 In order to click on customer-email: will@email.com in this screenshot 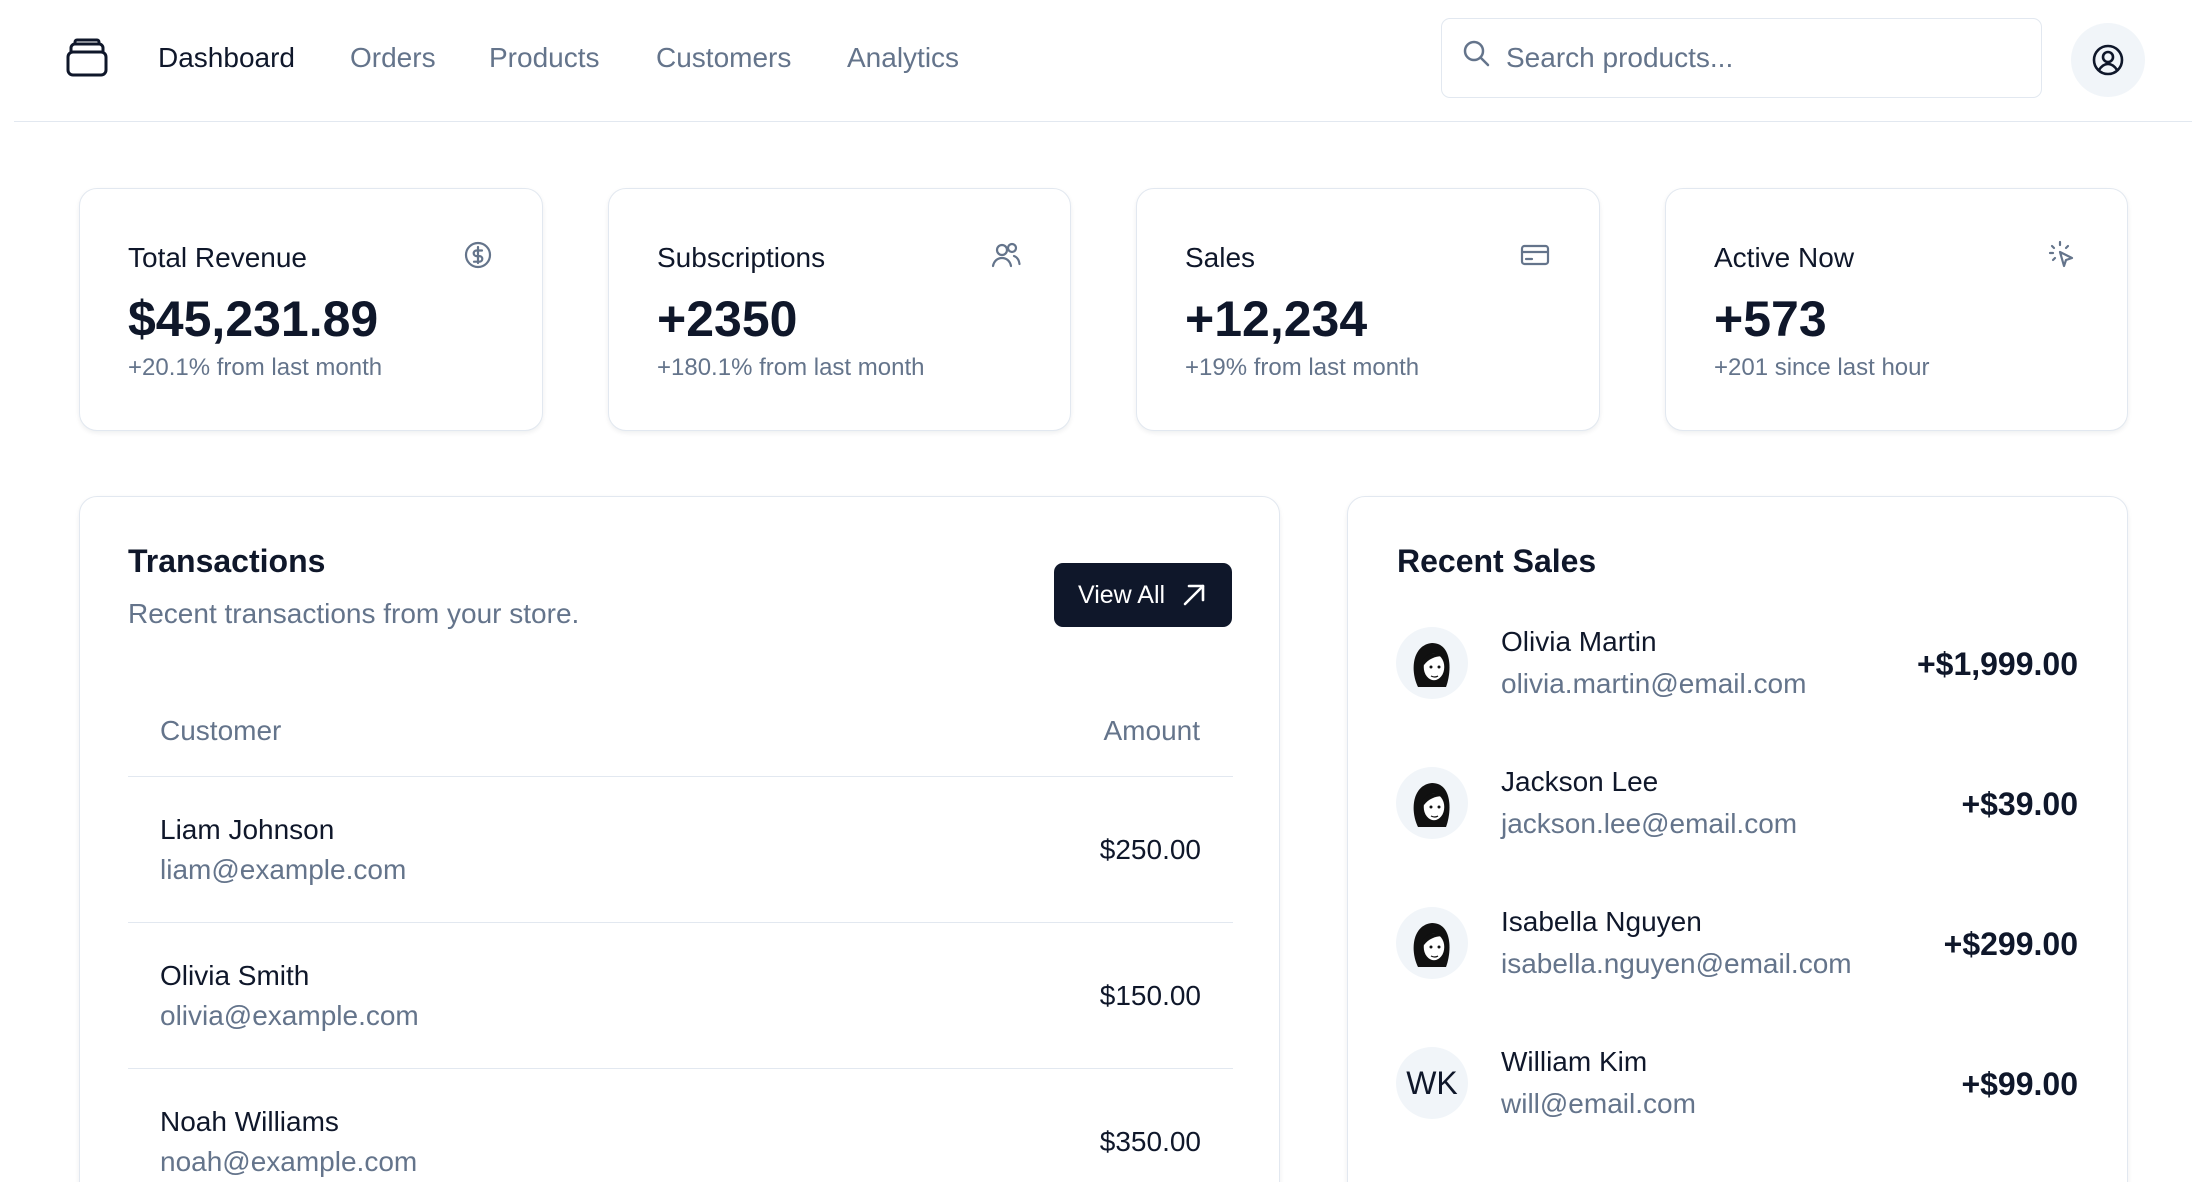, I will do `click(1598, 1103)`.